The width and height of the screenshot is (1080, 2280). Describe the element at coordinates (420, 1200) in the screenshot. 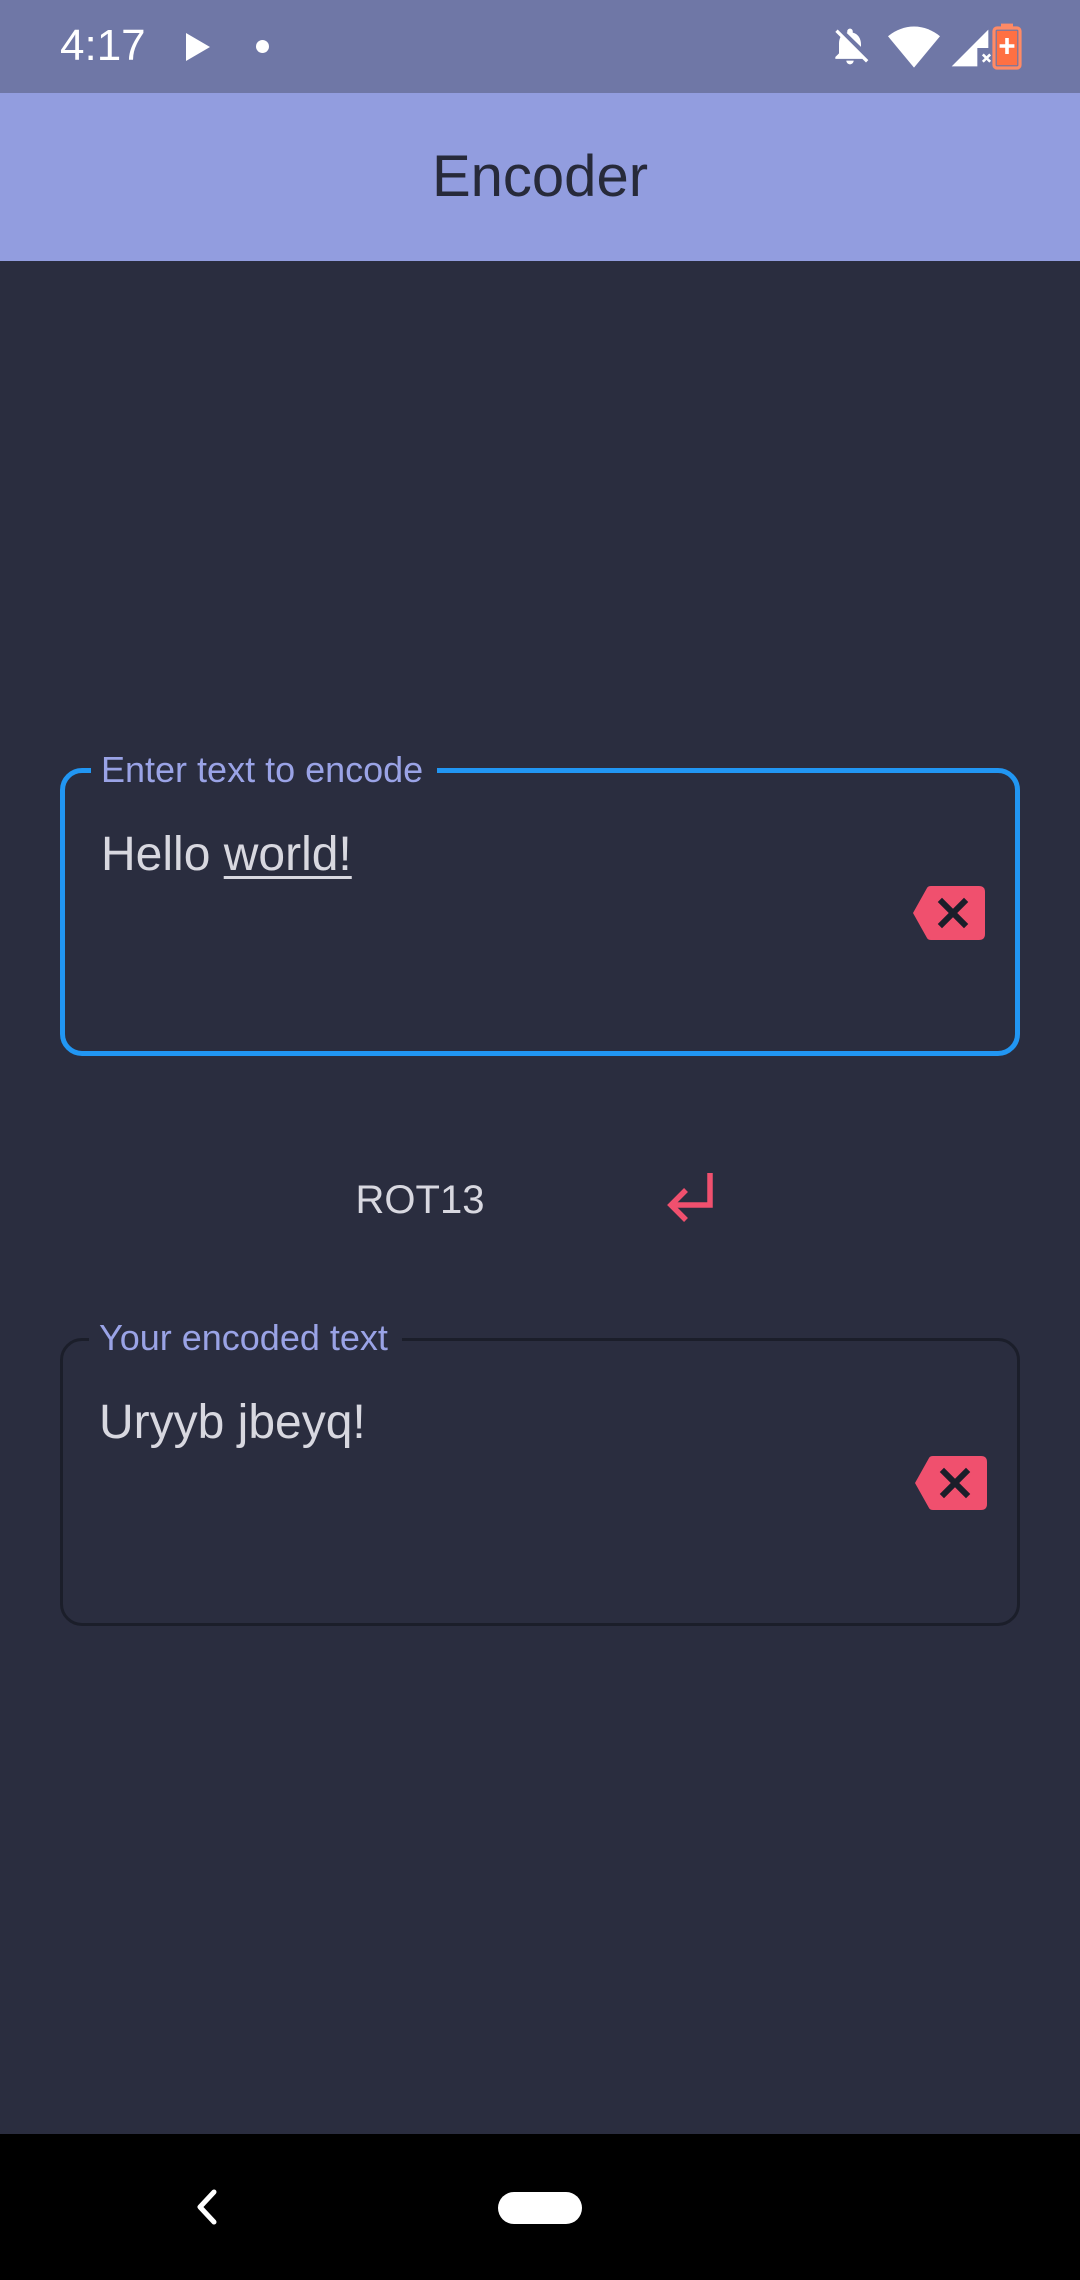

I see `cipher-selector: ROT13` at that location.